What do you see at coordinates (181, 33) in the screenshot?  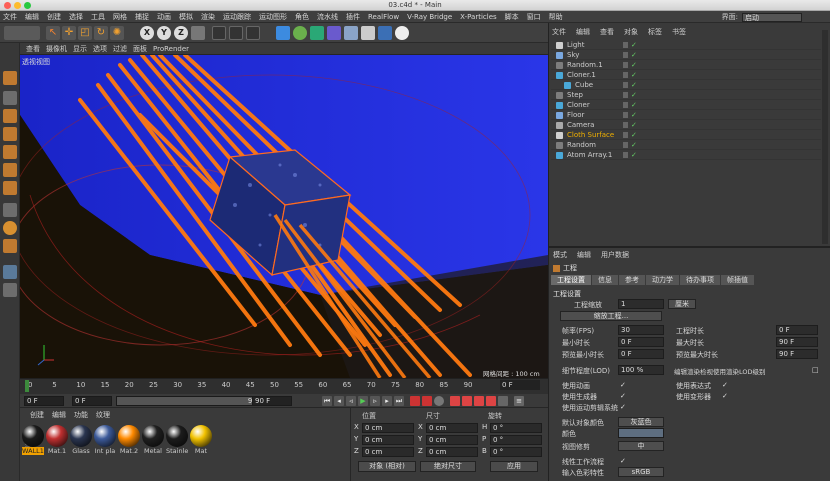 I see `z-axis-icon: Z` at bounding box center [181, 33].